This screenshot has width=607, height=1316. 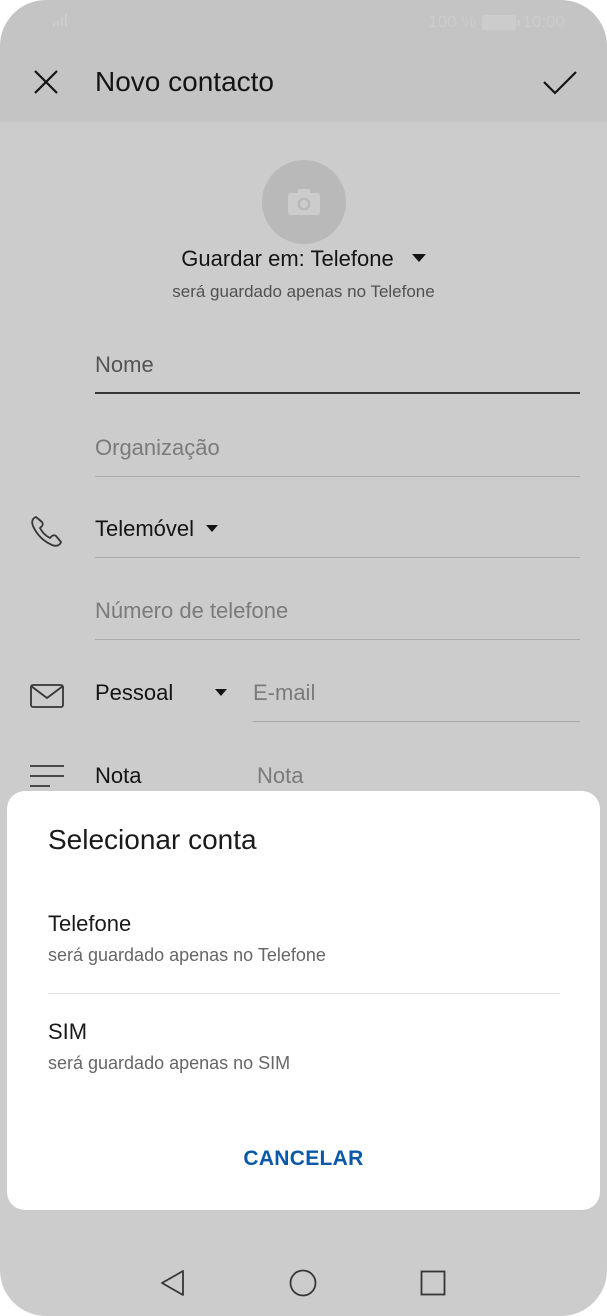 I want to click on dialog-title: Selecionar conta, so click(x=152, y=839).